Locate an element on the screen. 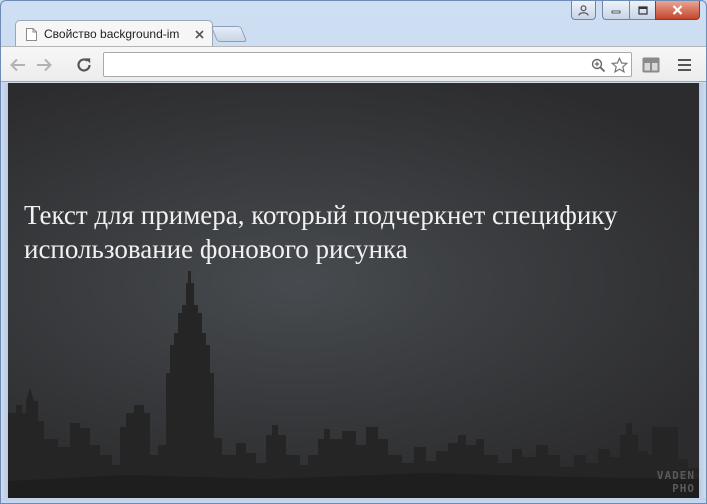 The image size is (707, 504). hamburger-menu-icon is located at coordinates (684, 65).